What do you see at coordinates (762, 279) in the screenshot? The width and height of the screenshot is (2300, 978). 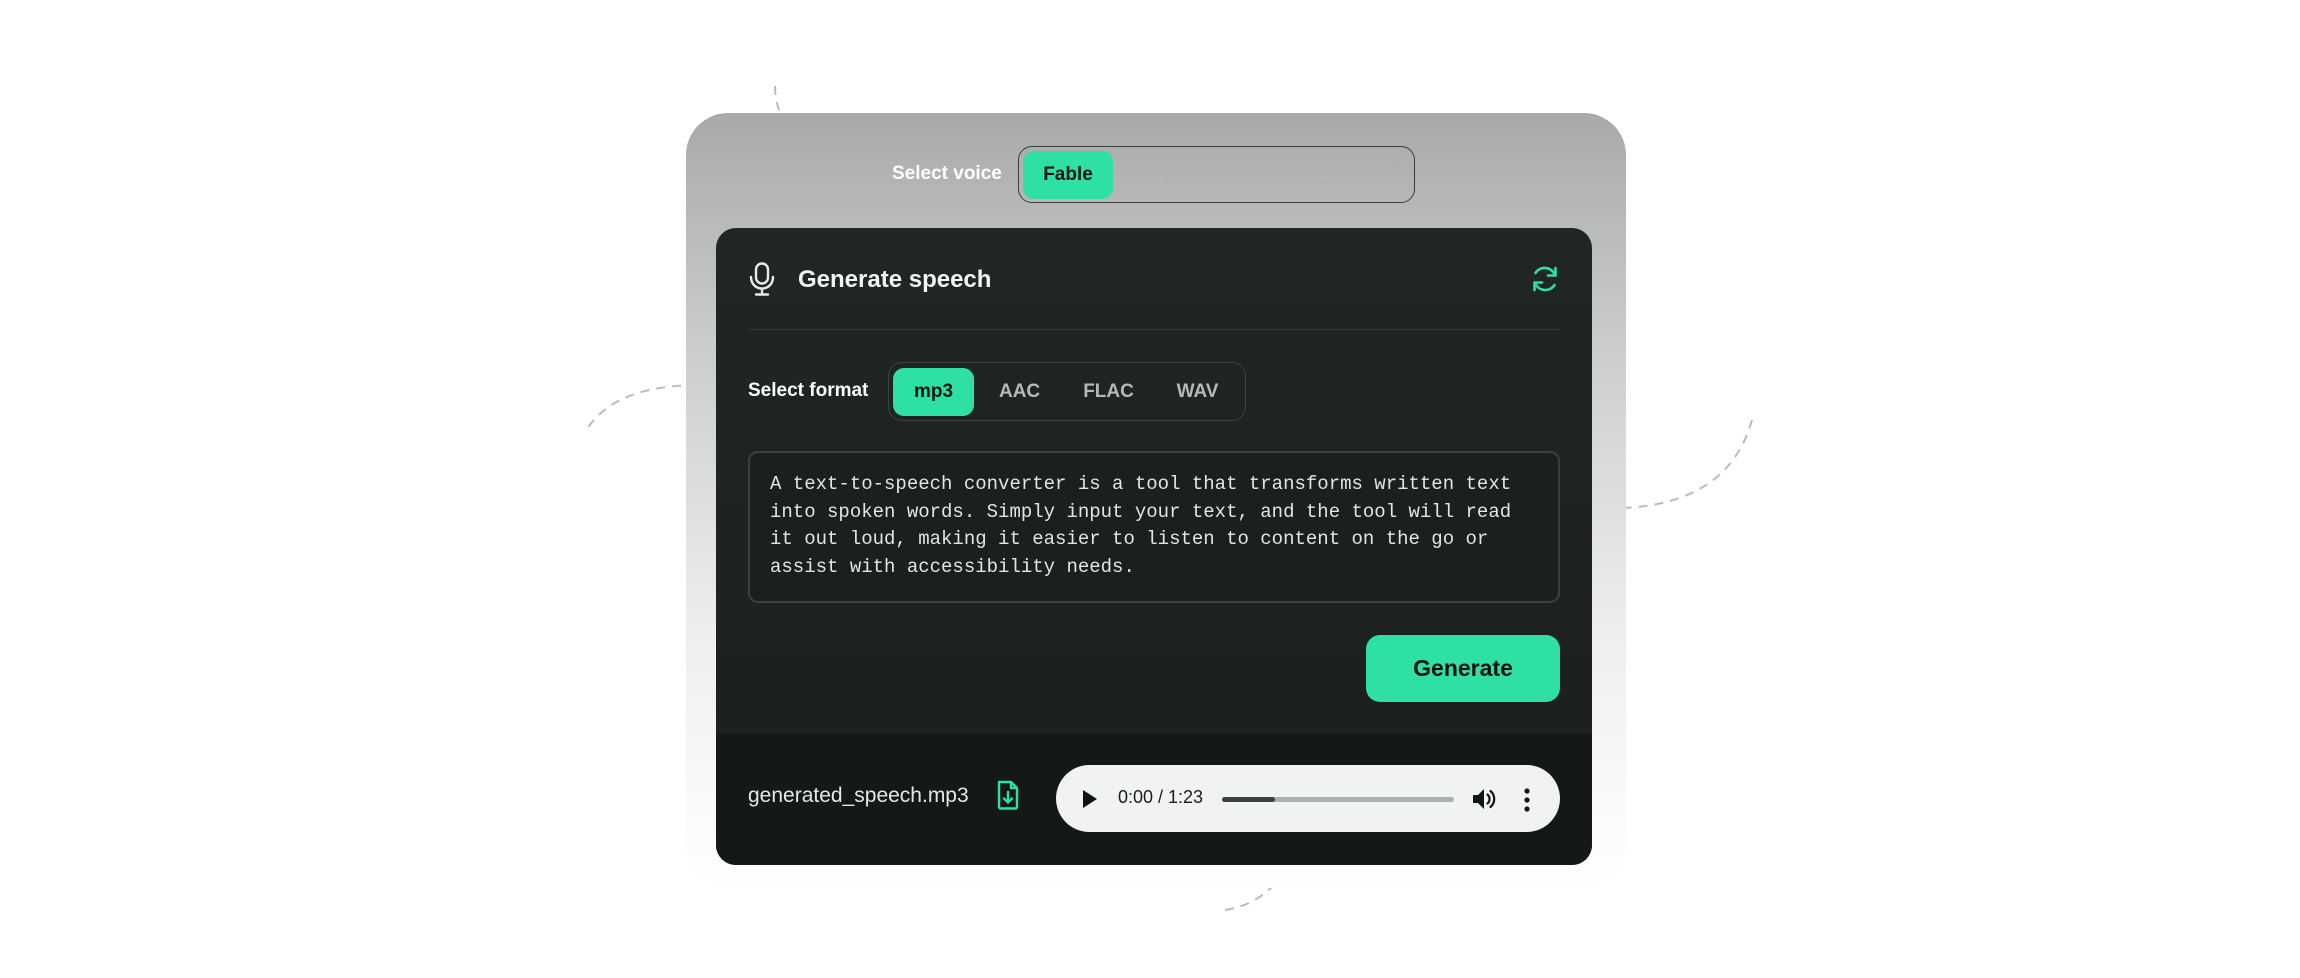 I see `microphone-icon` at bounding box center [762, 279].